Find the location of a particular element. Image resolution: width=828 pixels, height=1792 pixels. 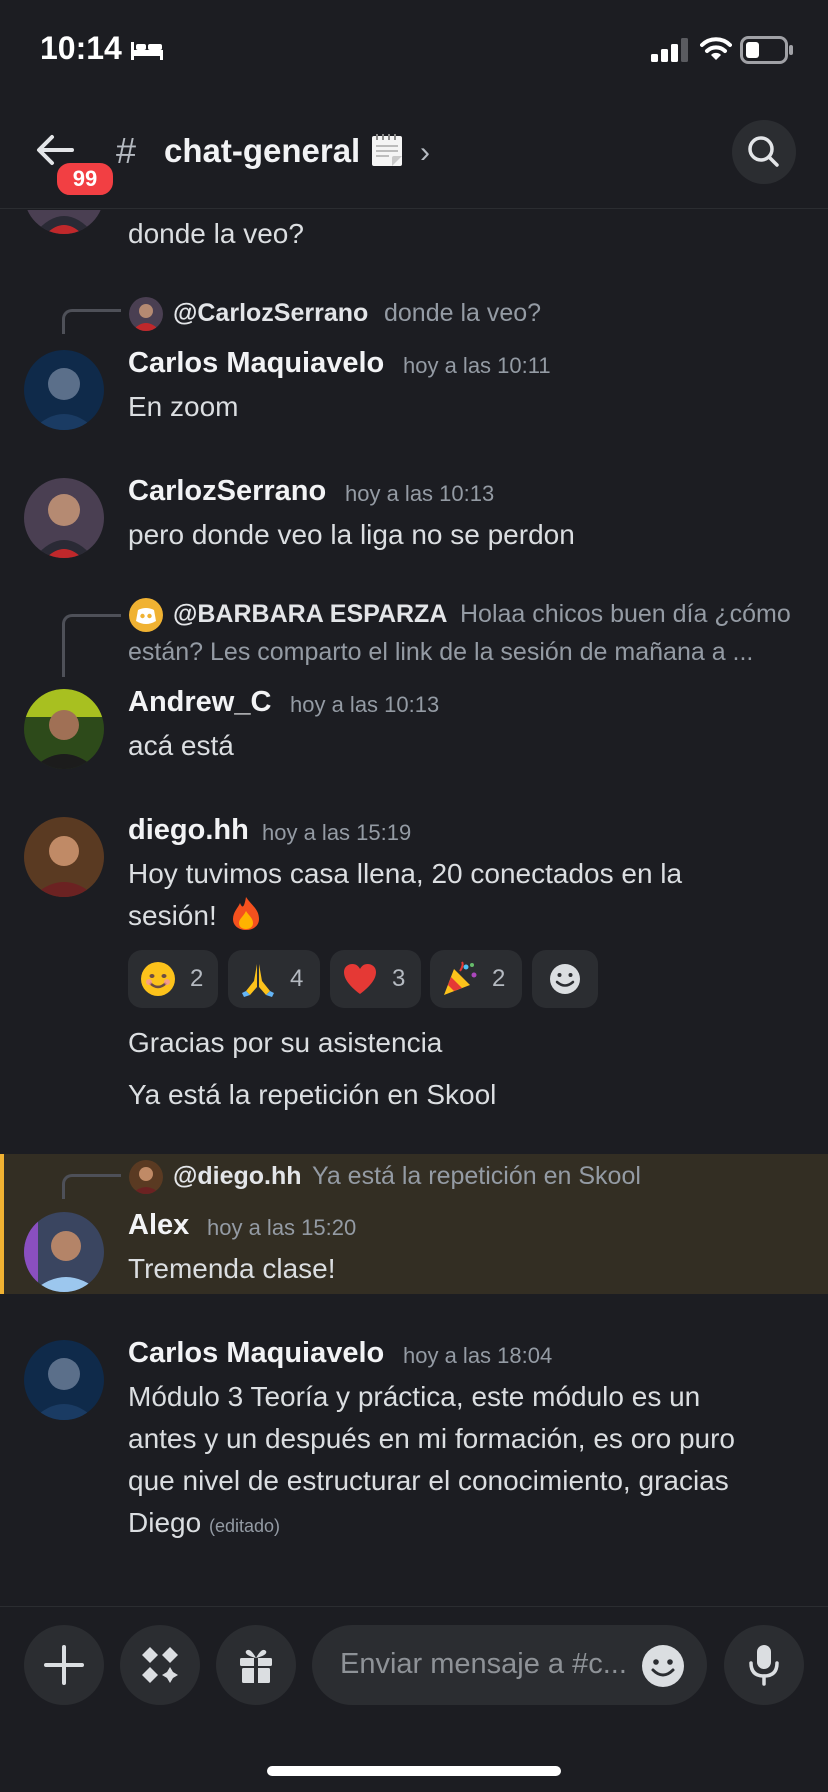

message-author: CarlozSerrano is located at coordinates (227, 491).